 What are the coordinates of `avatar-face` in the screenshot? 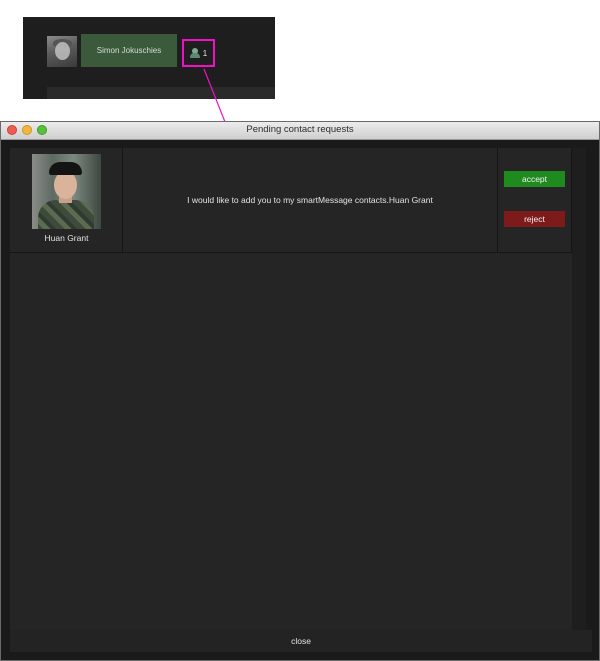 It's located at (62, 51).